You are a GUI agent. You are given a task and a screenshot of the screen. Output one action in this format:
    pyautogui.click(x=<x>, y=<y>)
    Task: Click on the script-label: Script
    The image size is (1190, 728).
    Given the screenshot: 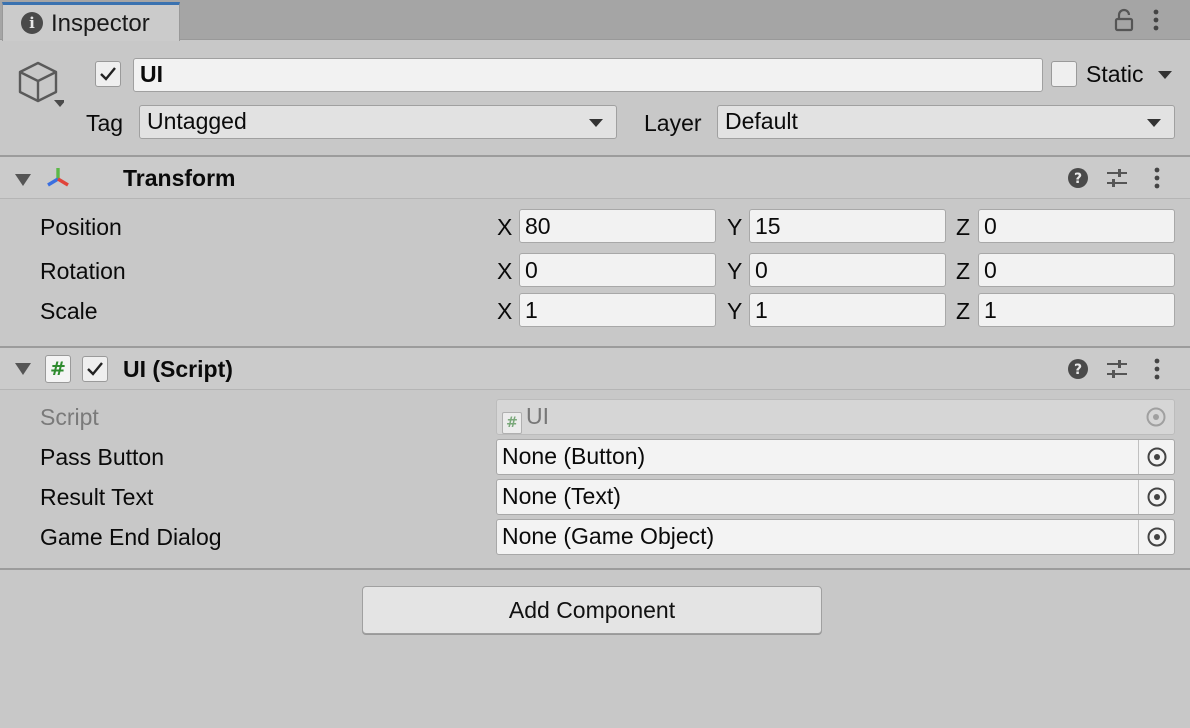 What is the action you would take?
    pyautogui.click(x=69, y=417)
    